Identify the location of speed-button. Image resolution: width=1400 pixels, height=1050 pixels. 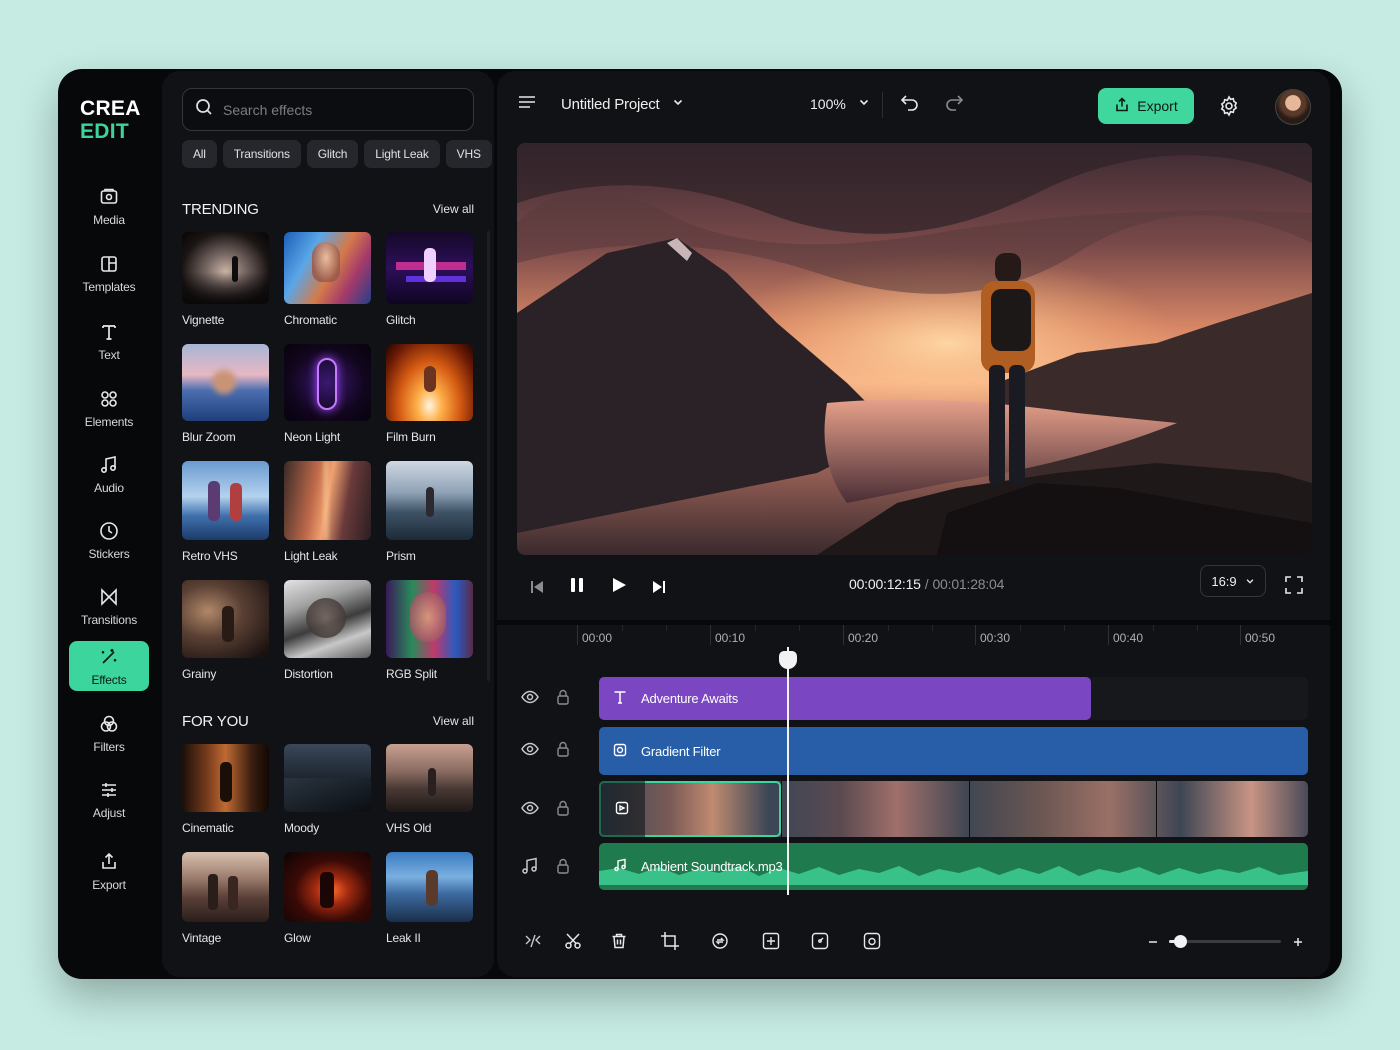
(820, 943).